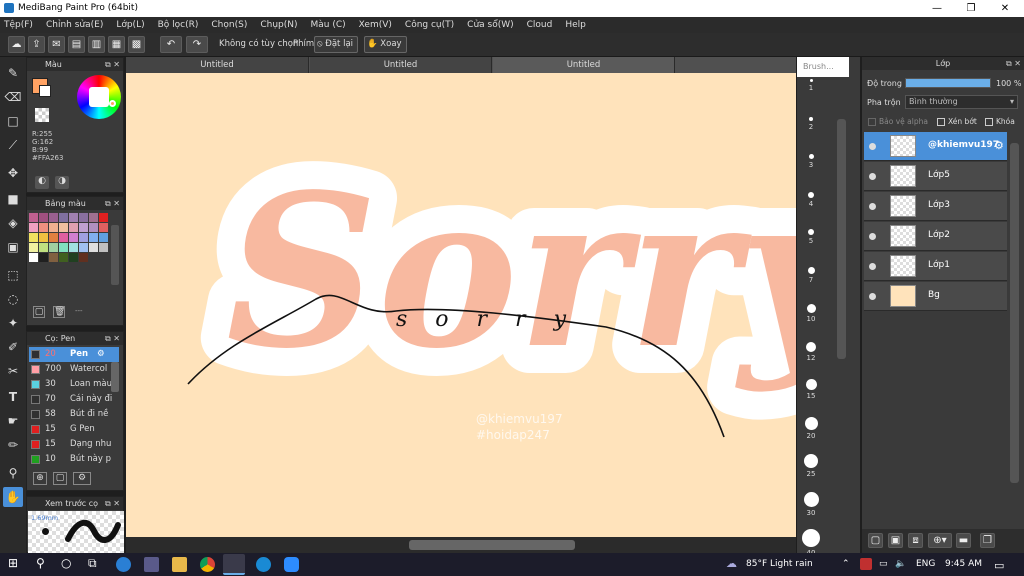 This screenshot has height=576, width=1024. I want to click on brush-size-option: 1, so click(811, 85).